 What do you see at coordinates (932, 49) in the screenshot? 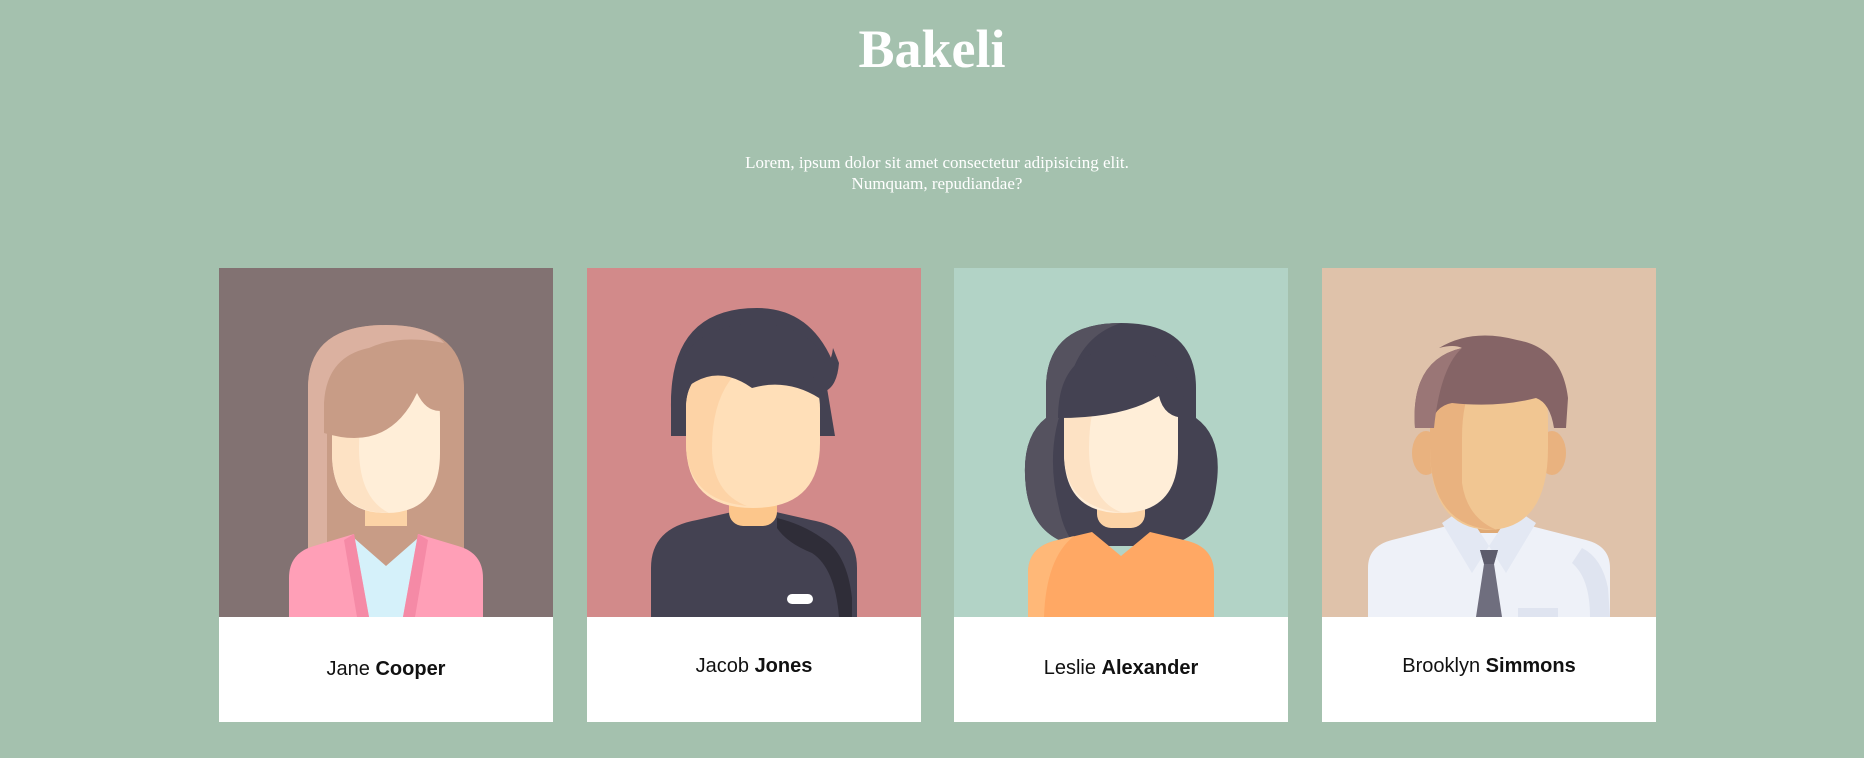
I see `page-title: Bakeli` at bounding box center [932, 49].